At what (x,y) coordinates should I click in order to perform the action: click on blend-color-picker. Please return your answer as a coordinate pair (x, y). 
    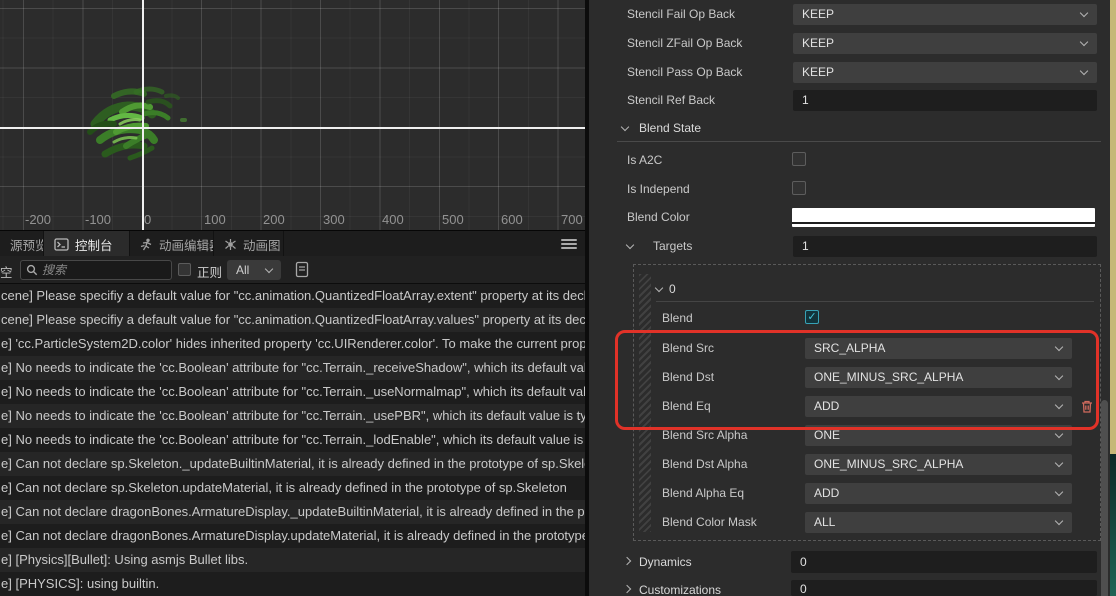
    Looking at the image, I should click on (943, 217).